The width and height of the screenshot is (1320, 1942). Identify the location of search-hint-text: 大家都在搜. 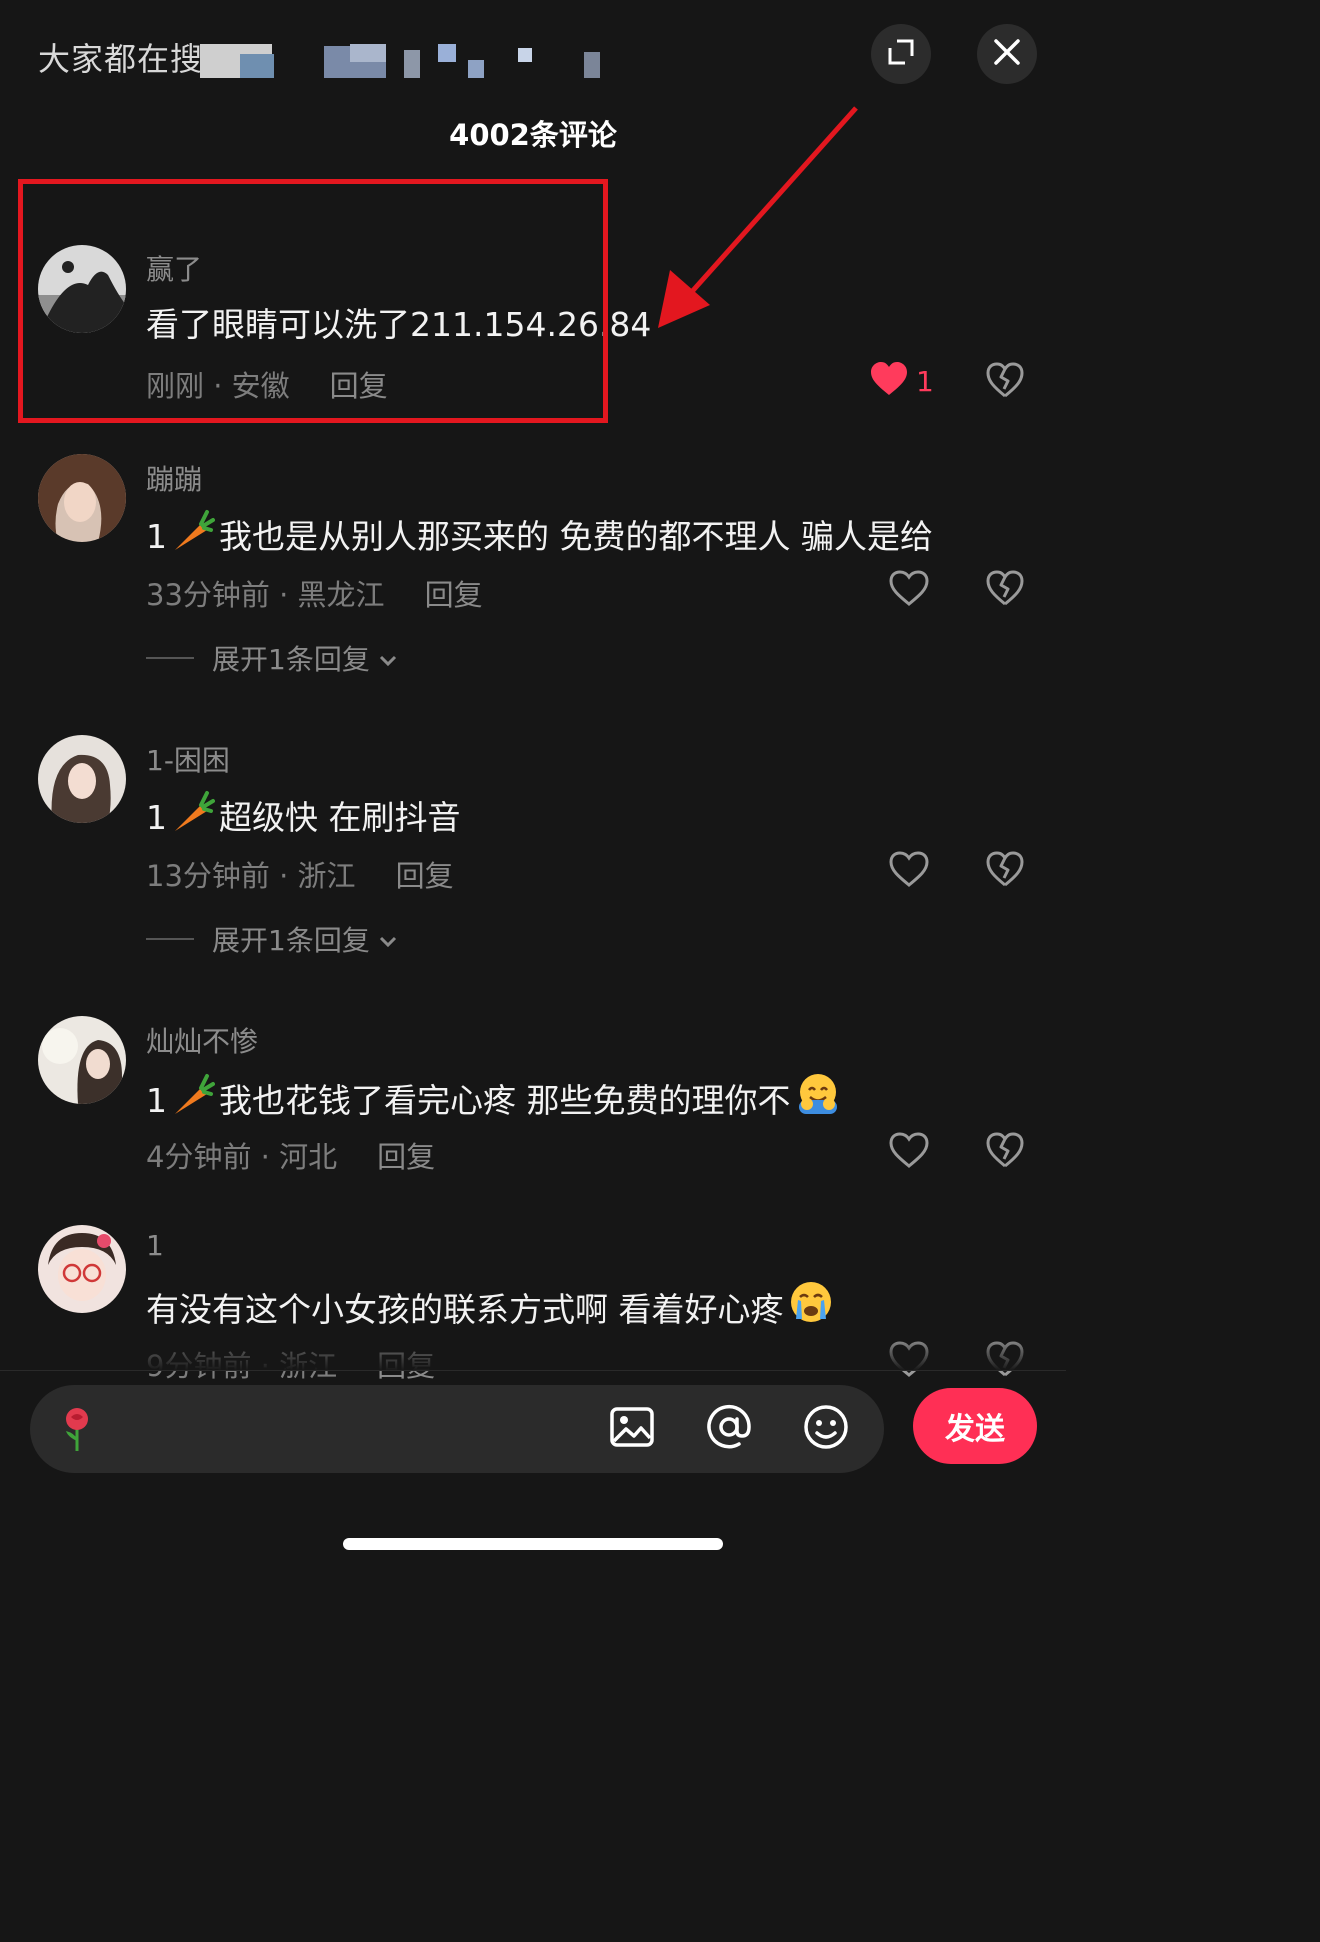
(121, 59).